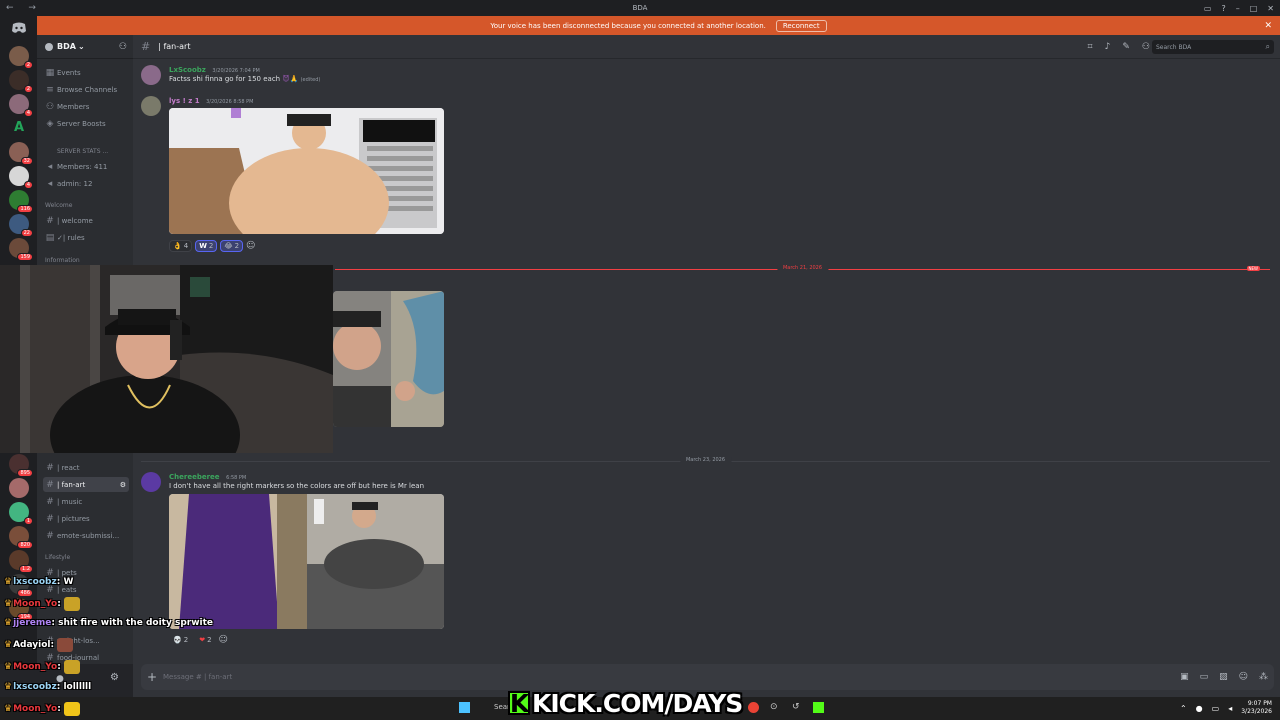 This screenshot has width=1280, height=720. I want to click on server-icon: 32, so click(21, 153).